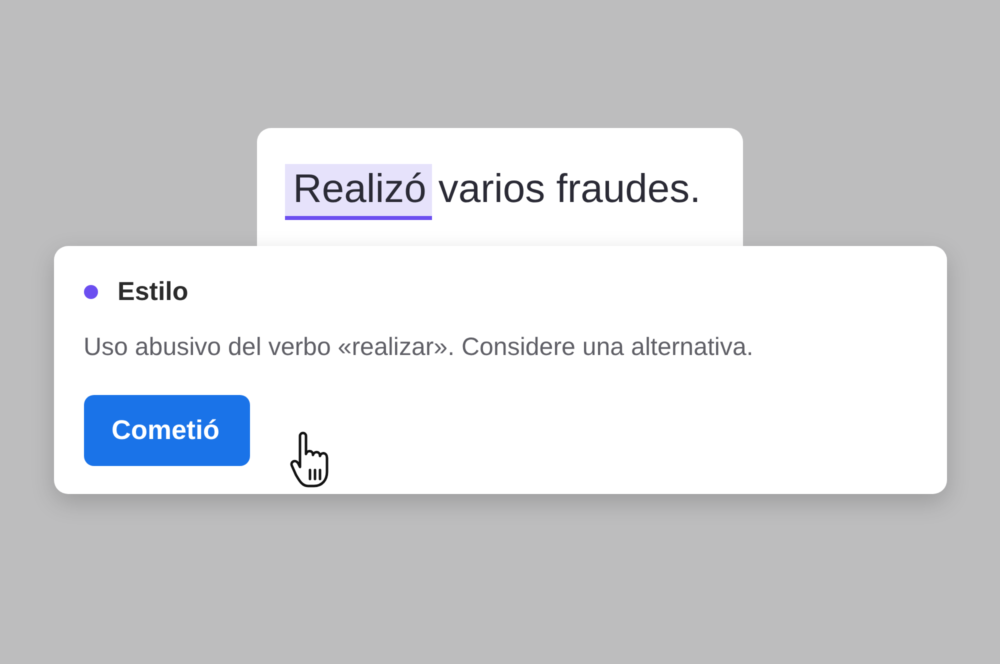  I want to click on sentence-text: varios fraudes., so click(569, 189).